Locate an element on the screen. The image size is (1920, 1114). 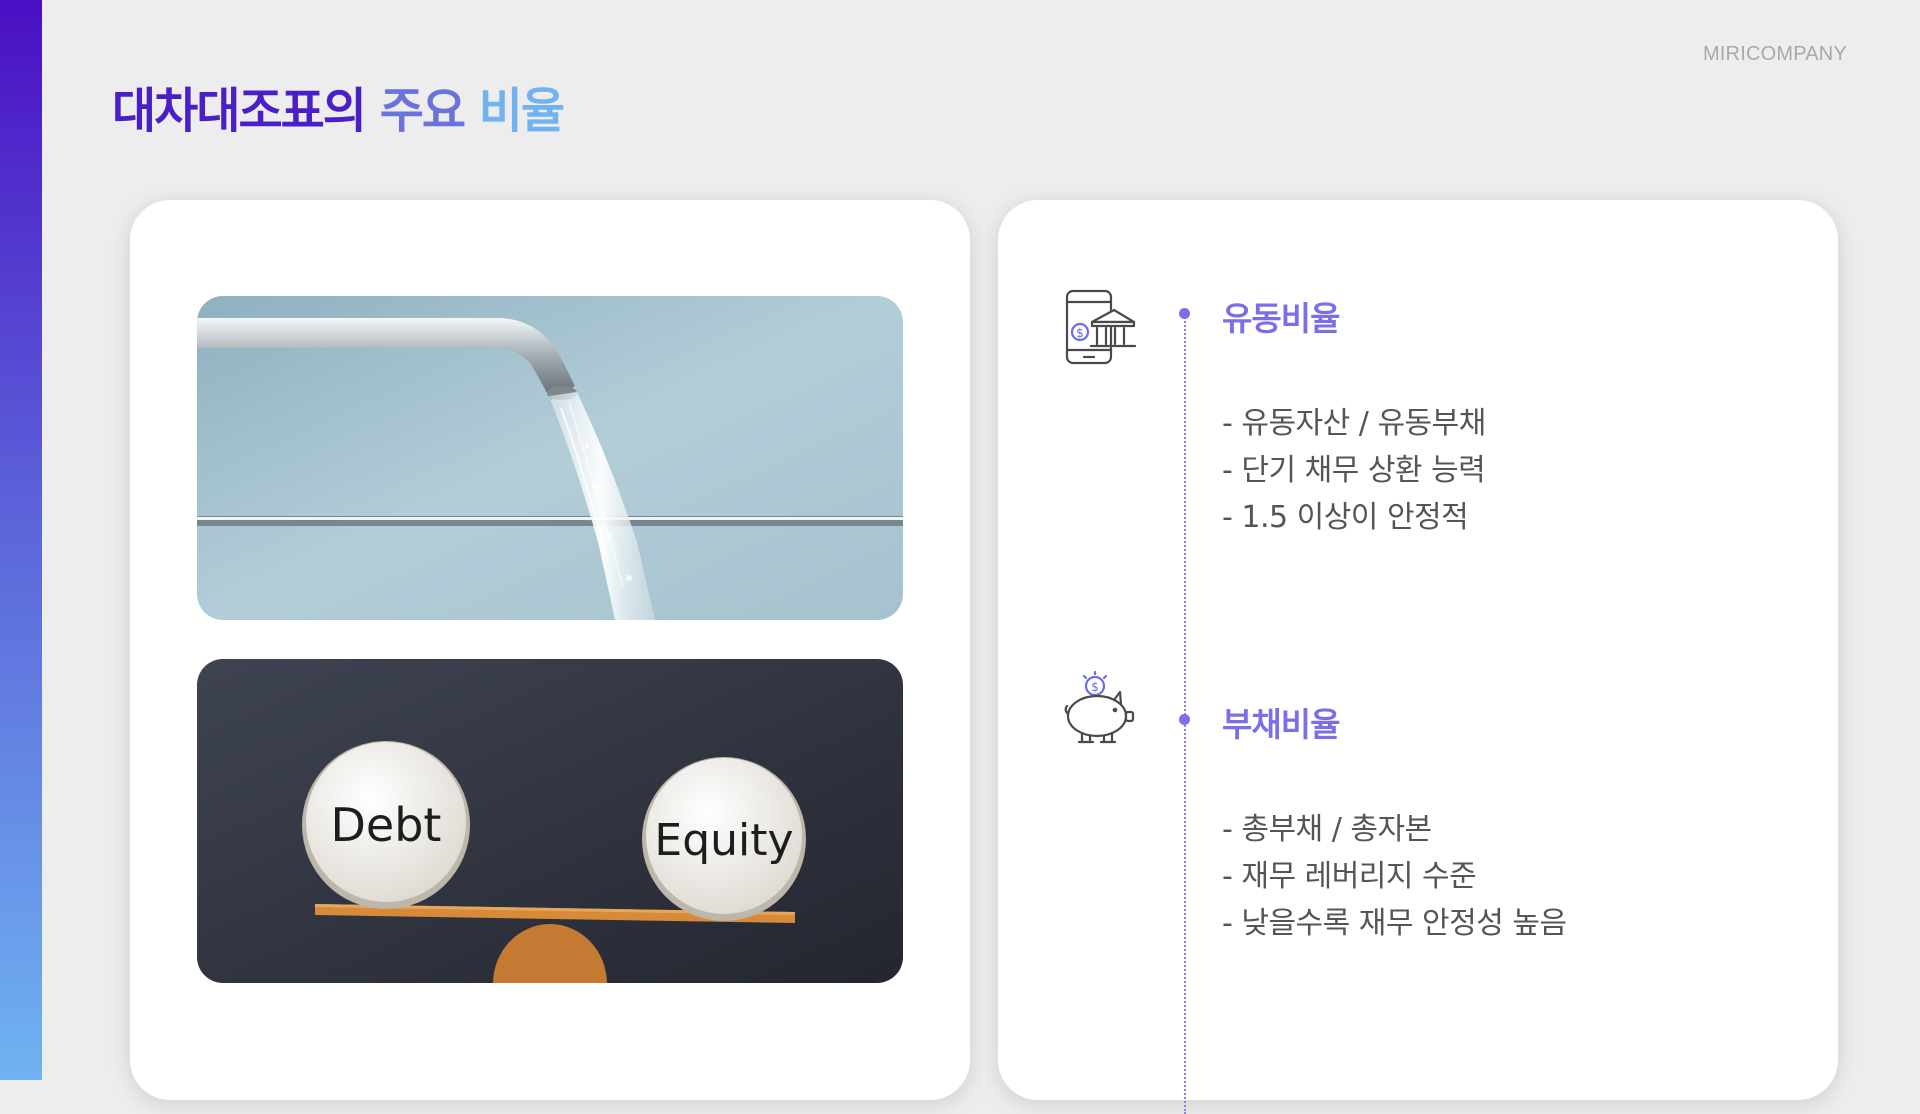
list-item: - 단기 채무 상환 능력 is located at coordinates (1354, 470).